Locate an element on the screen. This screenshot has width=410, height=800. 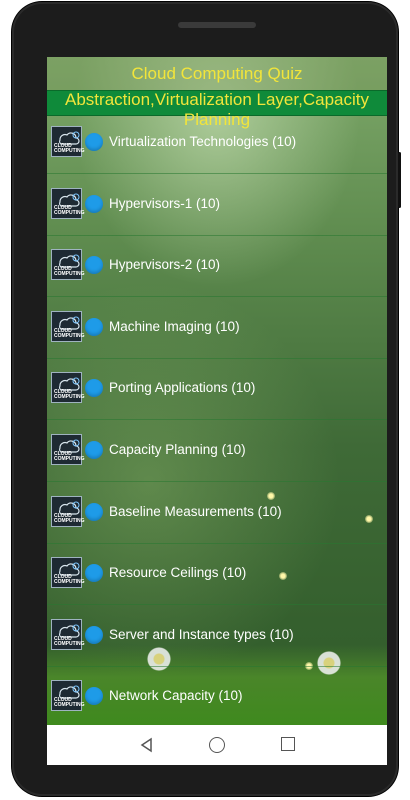
list-item: CLOUD COMPUTING Hypervisors-2 (10) is located at coordinates (217, 266).